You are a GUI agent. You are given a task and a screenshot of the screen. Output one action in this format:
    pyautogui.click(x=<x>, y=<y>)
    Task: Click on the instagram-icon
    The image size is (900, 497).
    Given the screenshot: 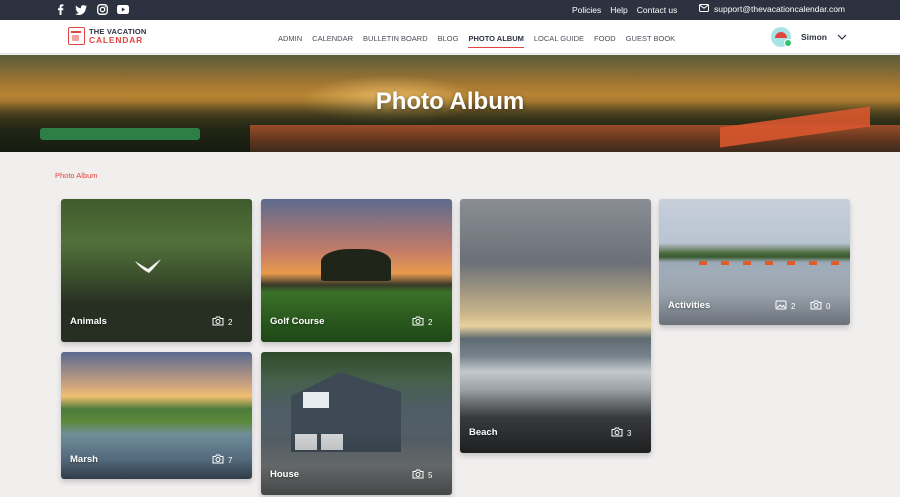 What is the action you would take?
    pyautogui.click(x=102, y=9)
    